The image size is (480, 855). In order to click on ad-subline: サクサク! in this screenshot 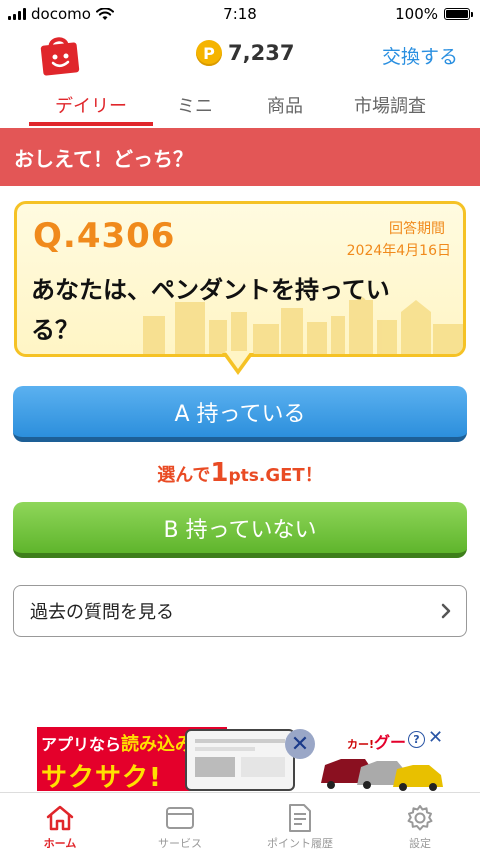, I will do `click(101, 777)`.